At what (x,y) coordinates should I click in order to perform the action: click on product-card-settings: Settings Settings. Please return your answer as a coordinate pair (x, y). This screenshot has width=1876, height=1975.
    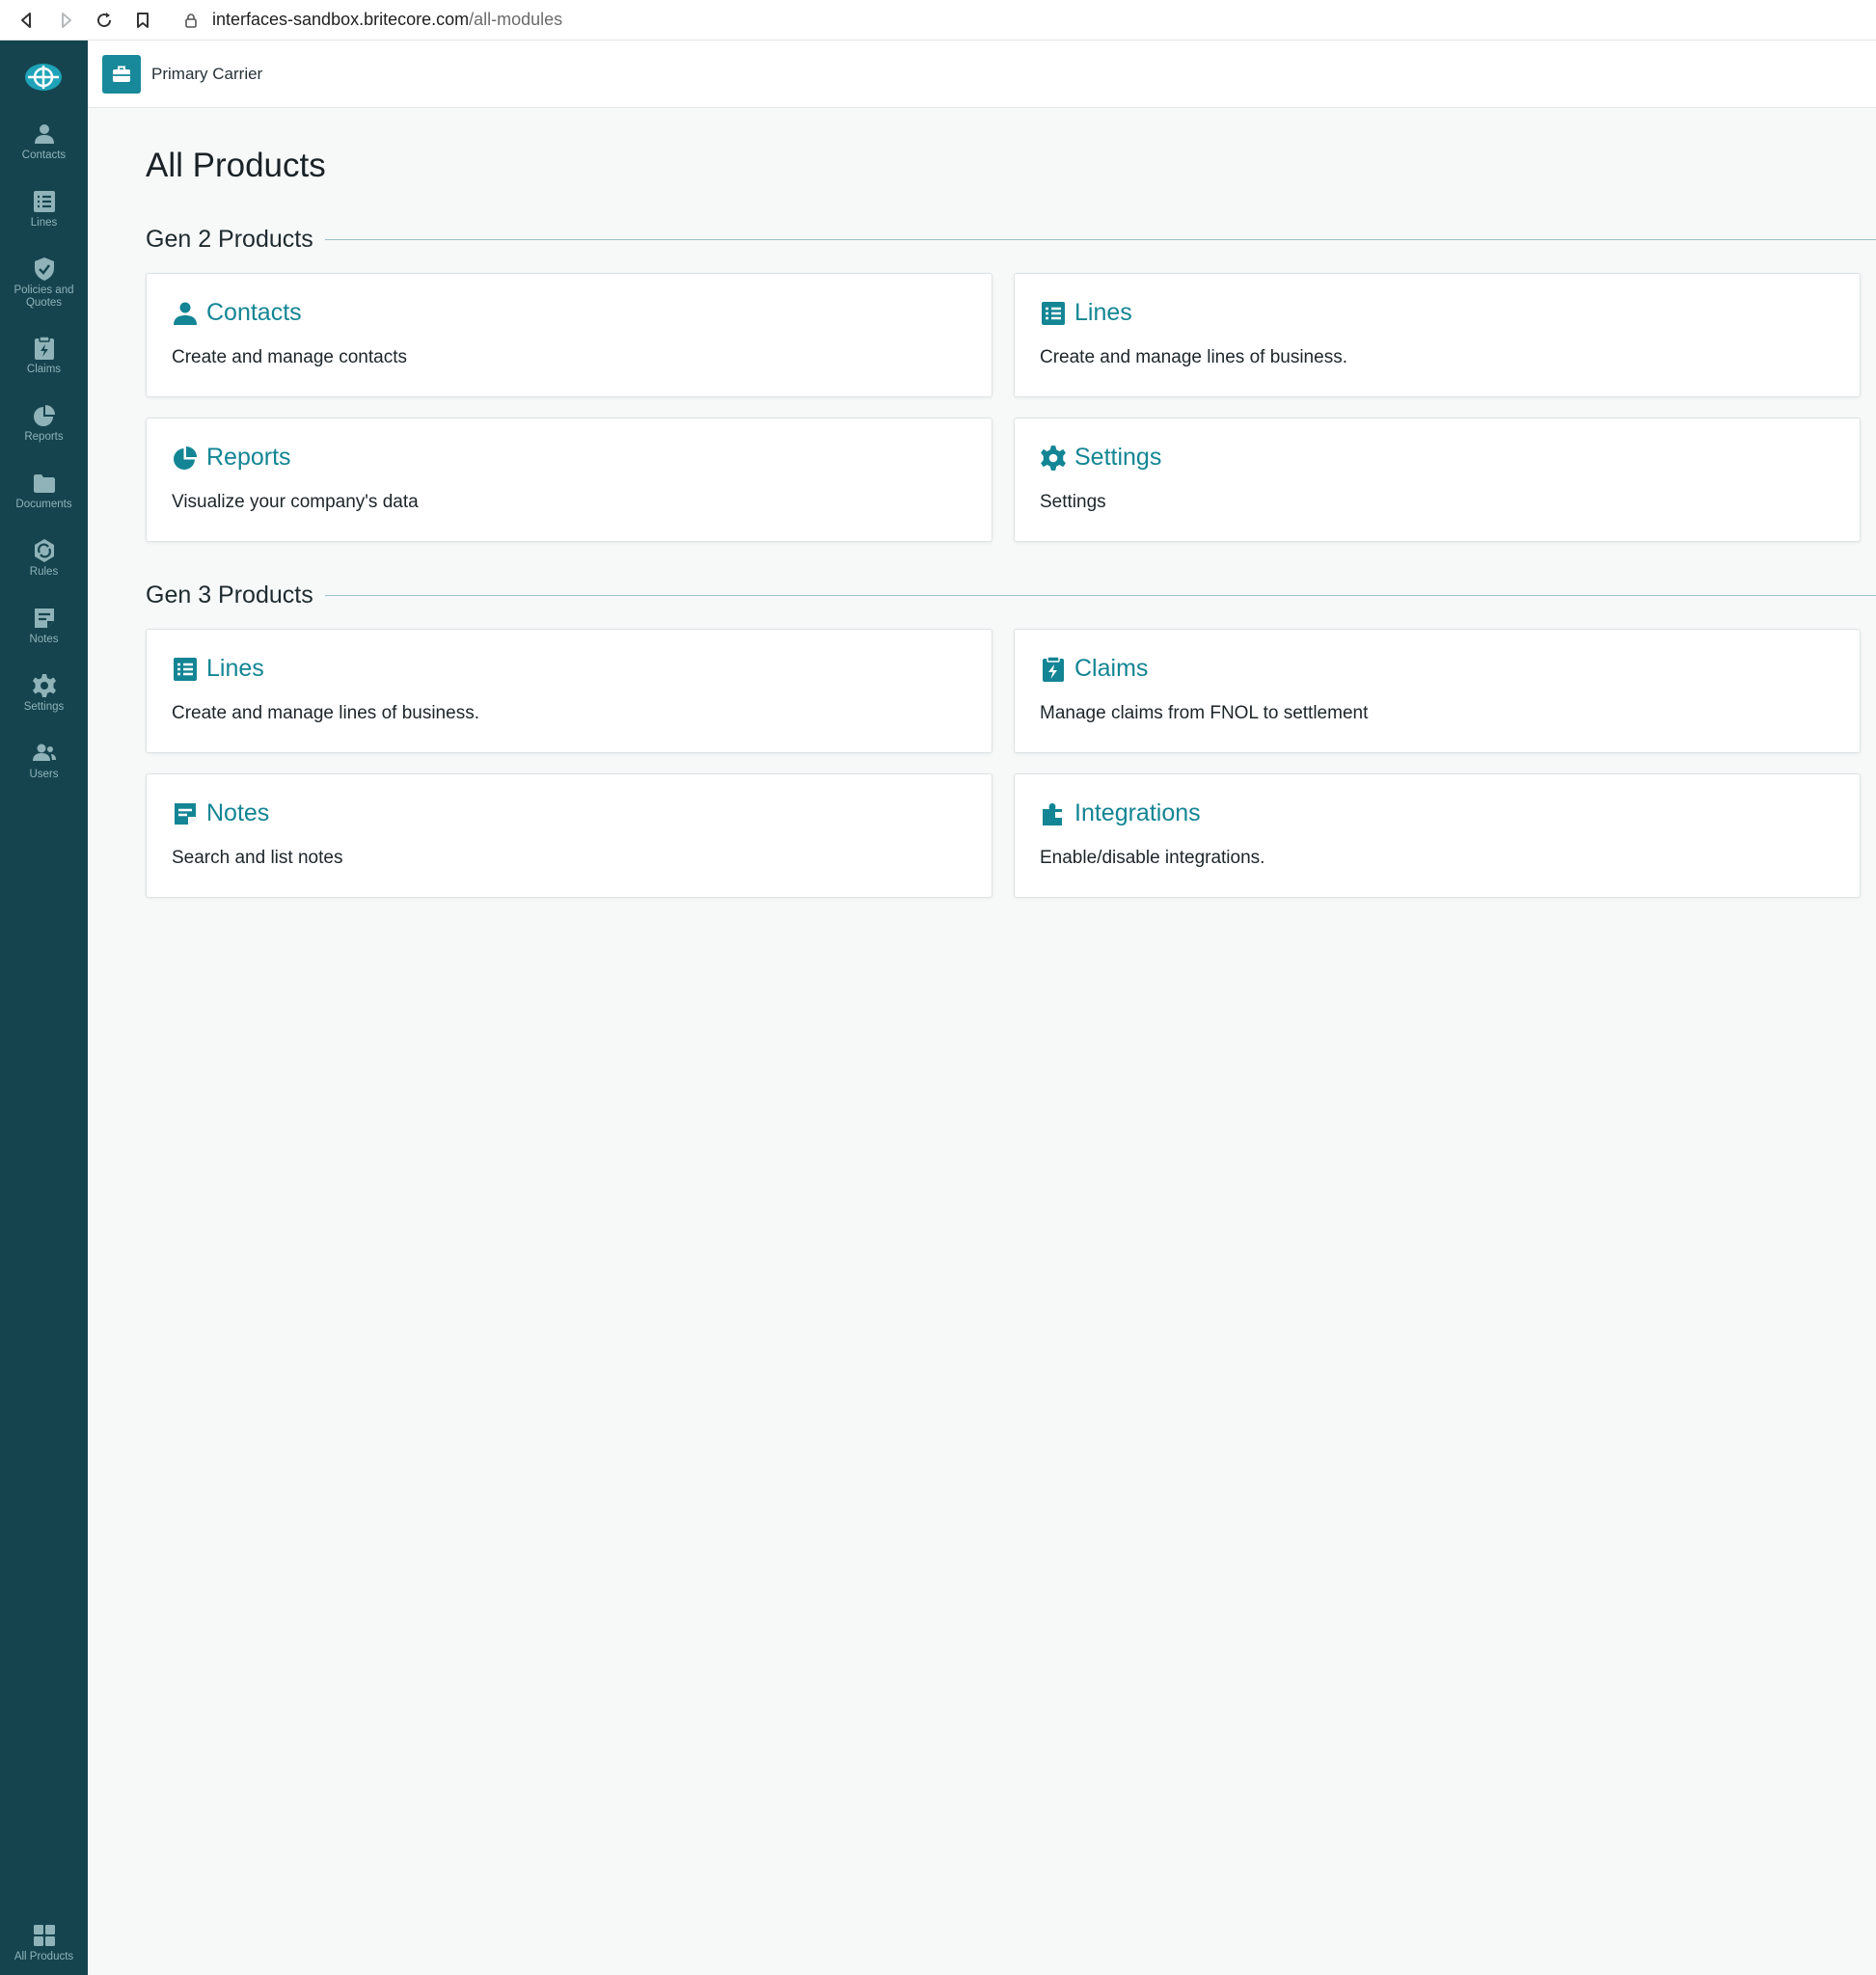
    Looking at the image, I should click on (1437, 480).